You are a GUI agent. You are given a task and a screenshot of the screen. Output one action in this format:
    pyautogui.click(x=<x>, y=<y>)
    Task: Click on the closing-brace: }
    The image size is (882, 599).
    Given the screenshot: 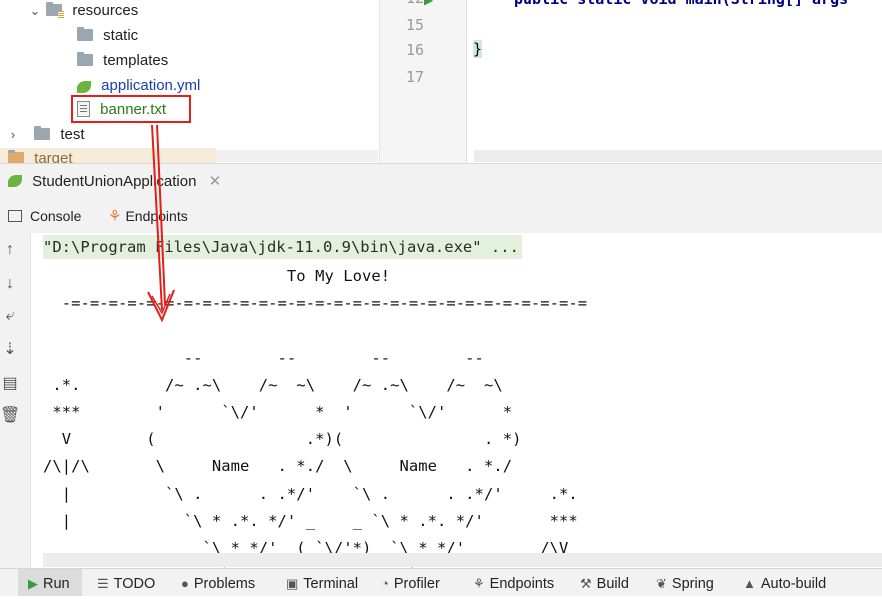 What is the action you would take?
    pyautogui.click(x=477, y=49)
    